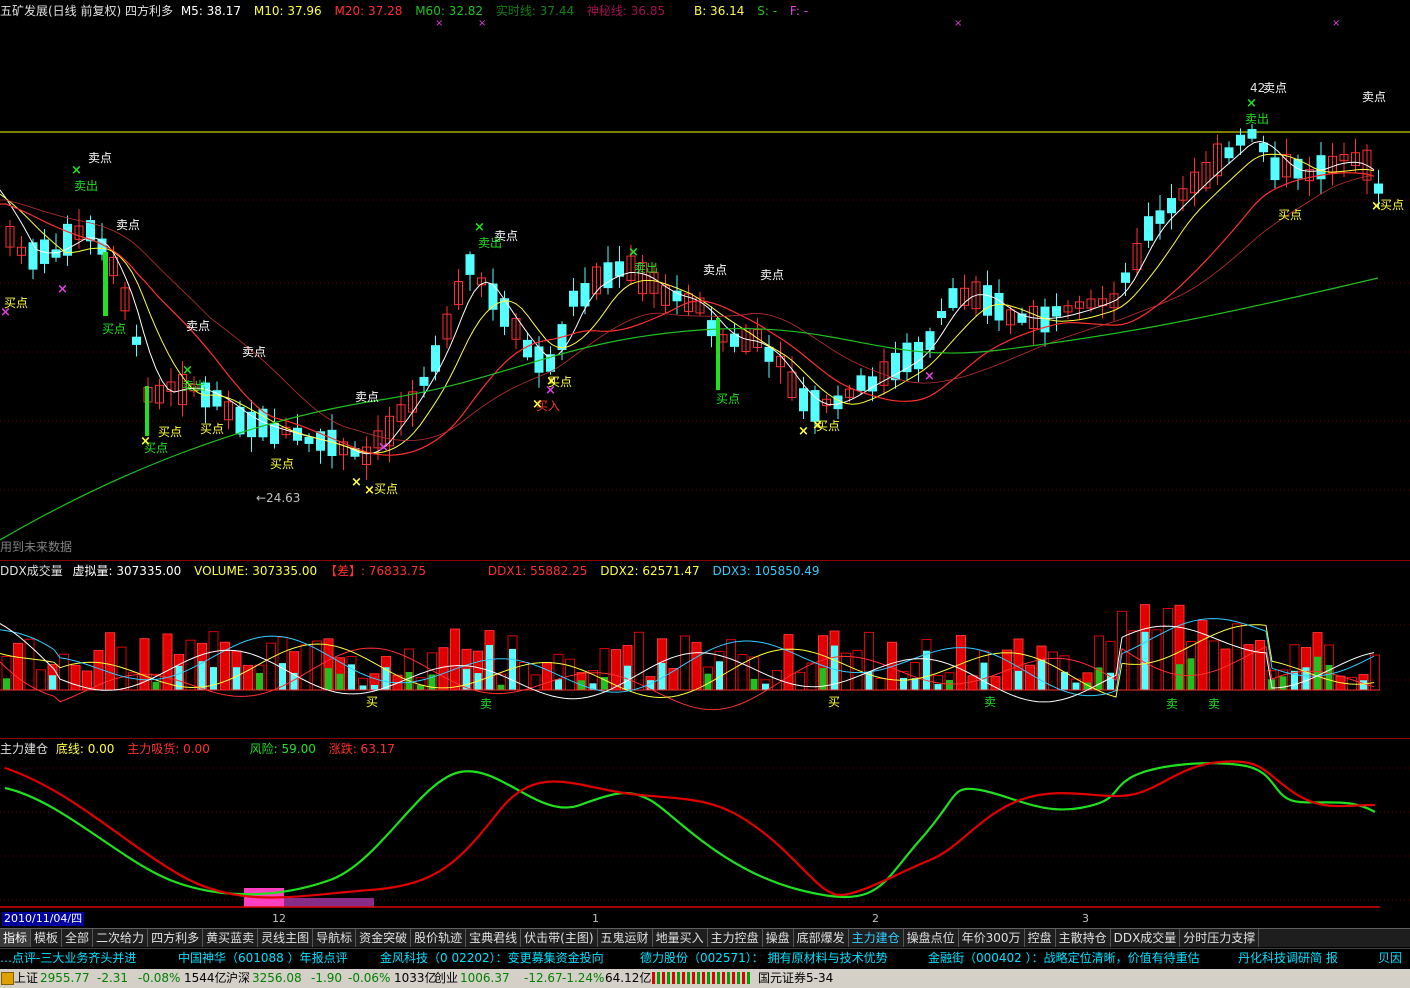 Image resolution: width=1410 pixels, height=988 pixels. What do you see at coordinates (279, 918) in the screenshot?
I see `date-tick-12: 12` at bounding box center [279, 918].